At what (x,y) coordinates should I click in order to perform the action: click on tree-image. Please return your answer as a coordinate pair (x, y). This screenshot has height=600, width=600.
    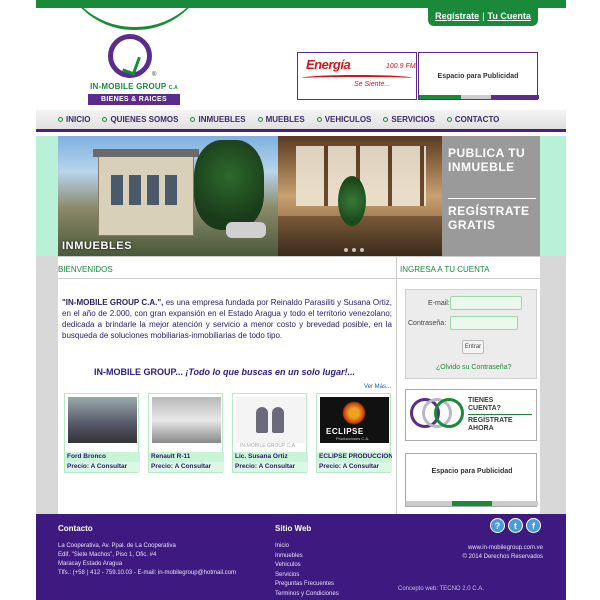
    Looking at the image, I should click on (229, 185).